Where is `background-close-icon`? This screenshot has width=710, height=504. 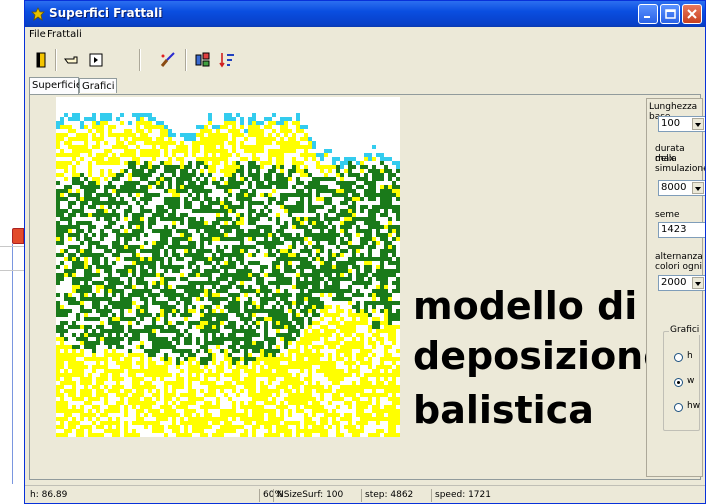 background-close-icon is located at coordinates (18, 236).